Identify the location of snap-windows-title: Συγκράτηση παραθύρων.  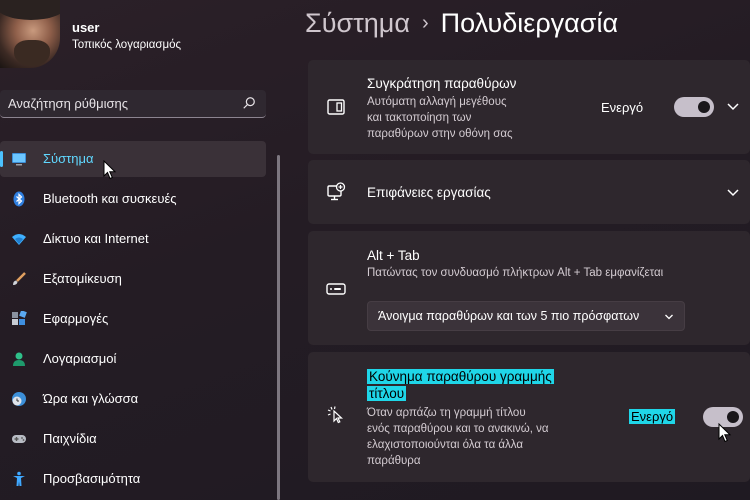
(442, 83).